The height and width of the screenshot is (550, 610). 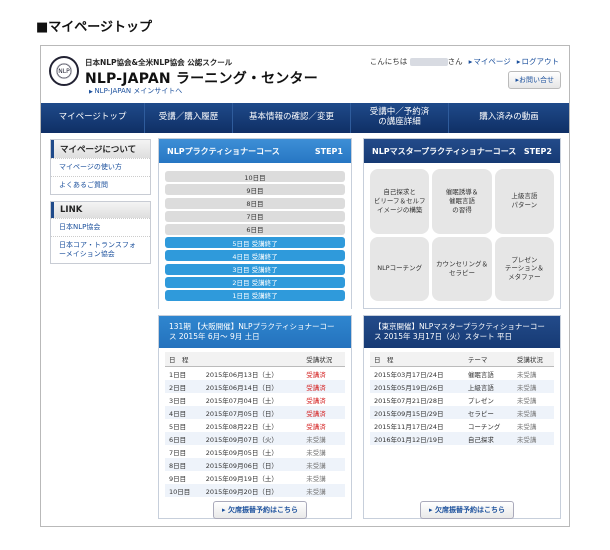 I want to click on course1-title: NLPプラクティショナーコース, so click(x=223, y=151).